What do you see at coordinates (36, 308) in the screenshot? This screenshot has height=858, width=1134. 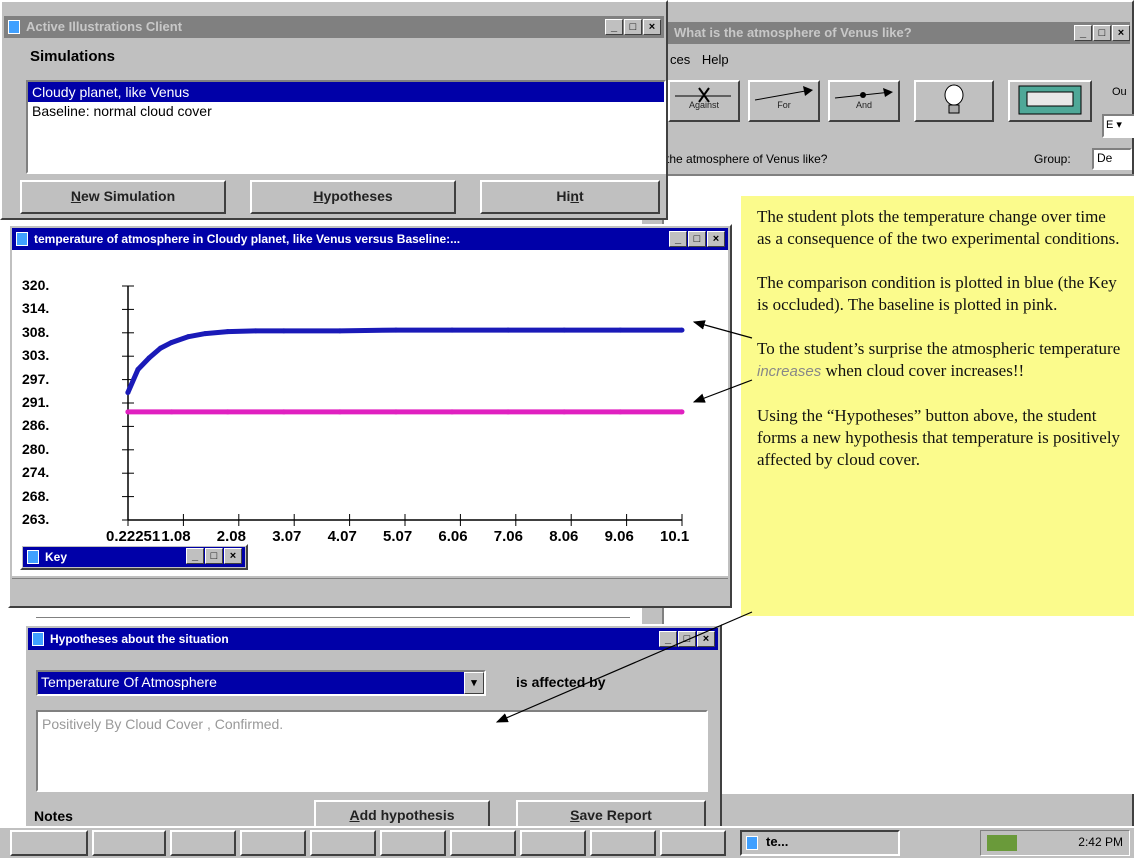 I see `y-tick-label: 314.` at bounding box center [36, 308].